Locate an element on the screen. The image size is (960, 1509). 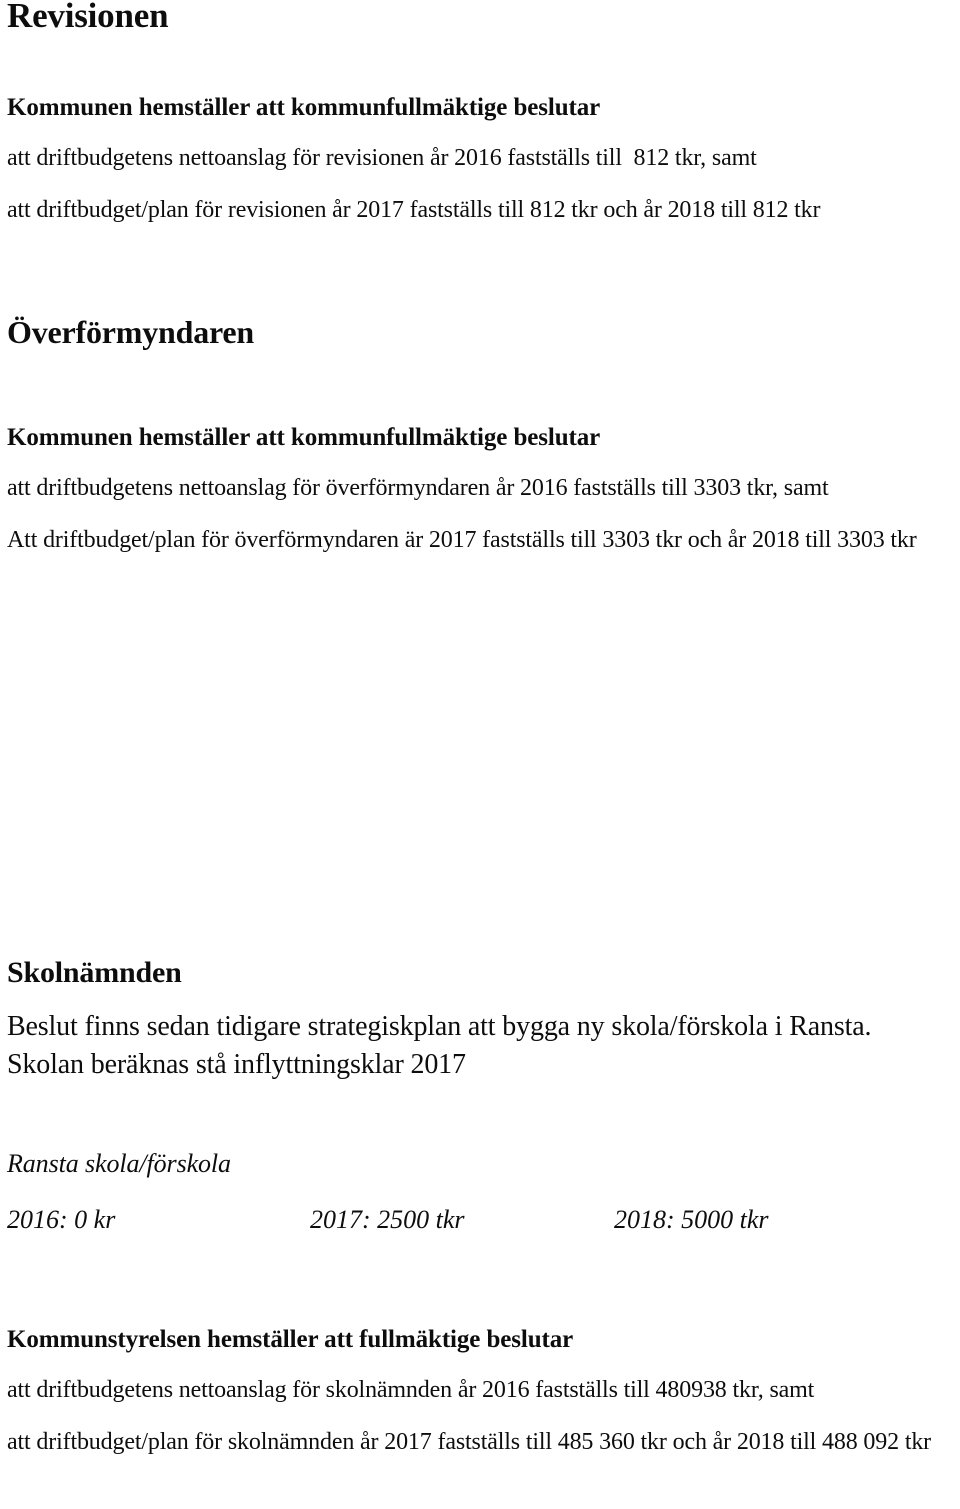
project-year-amounts: 2016: 0 kr 2017: 2500 tkr 2018: 5000 tkr is located at coordinates (482, 1221).